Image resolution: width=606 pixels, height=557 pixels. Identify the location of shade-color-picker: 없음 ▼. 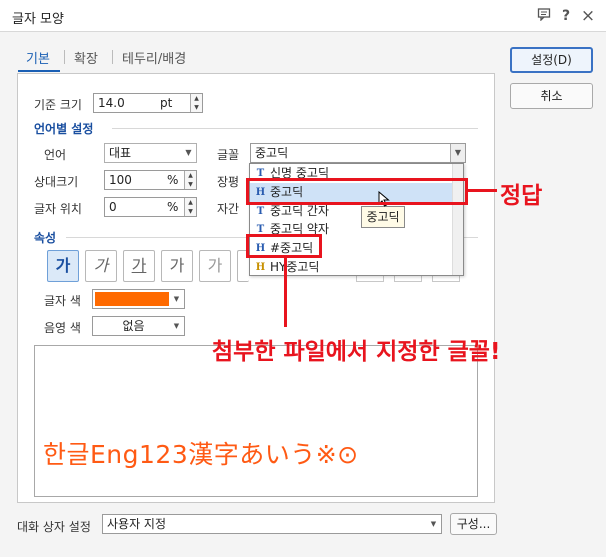
(138, 326).